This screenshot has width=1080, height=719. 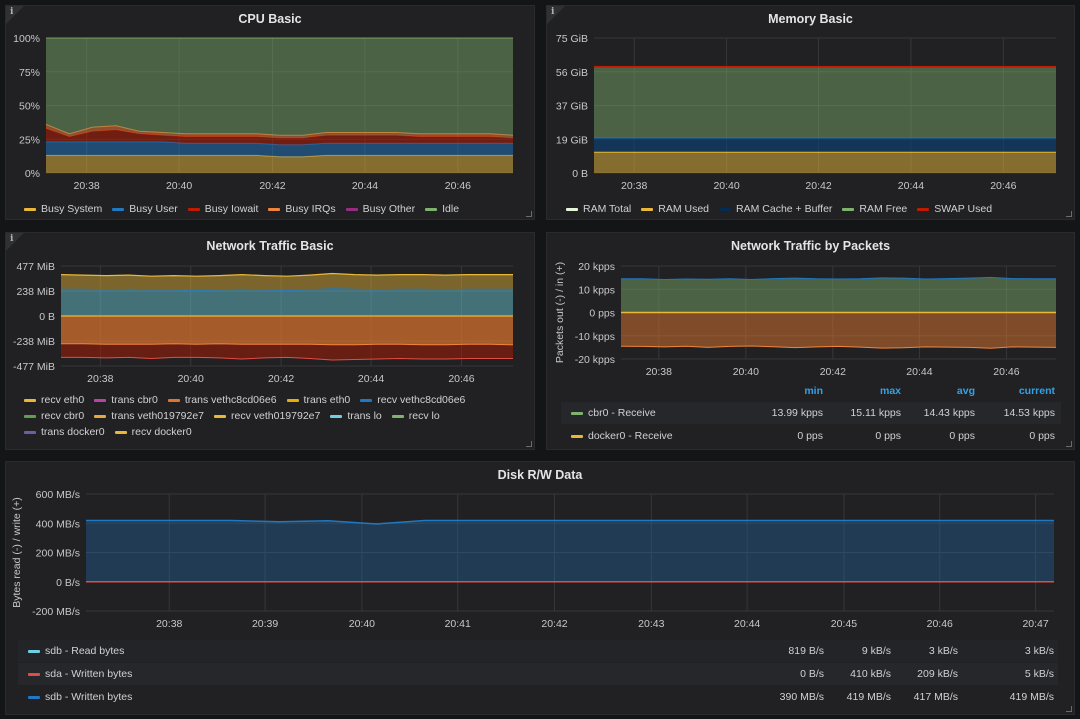 I want to click on legend-item: recv lo, so click(x=415, y=416).